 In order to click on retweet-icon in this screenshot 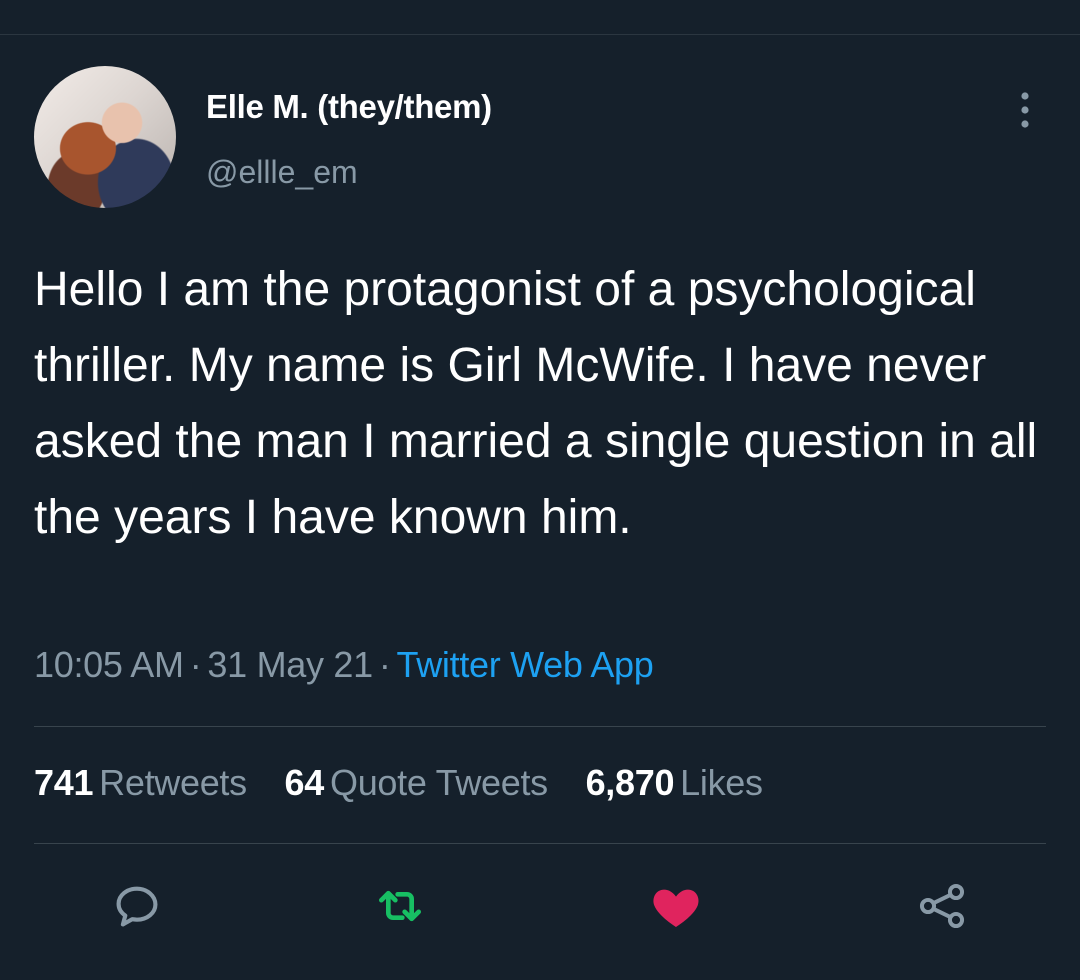, I will do `click(400, 906)`.